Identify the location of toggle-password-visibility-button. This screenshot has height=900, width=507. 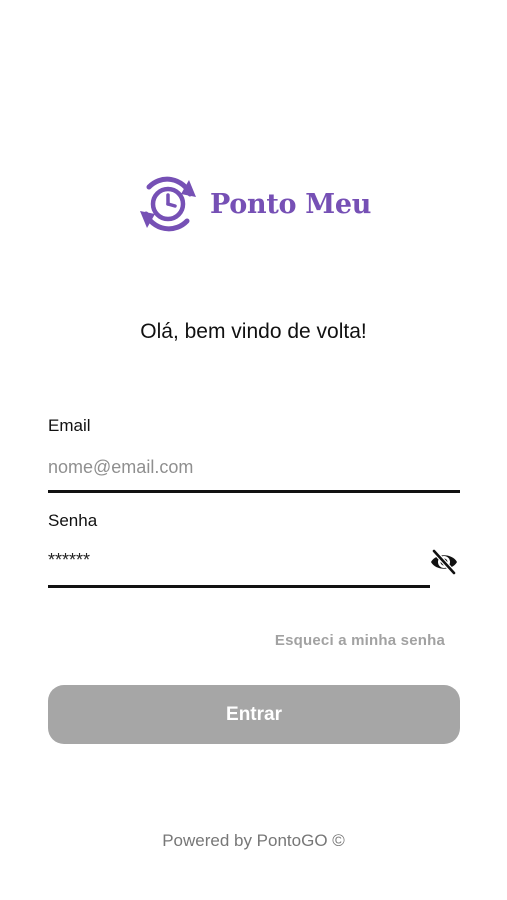
(444, 562).